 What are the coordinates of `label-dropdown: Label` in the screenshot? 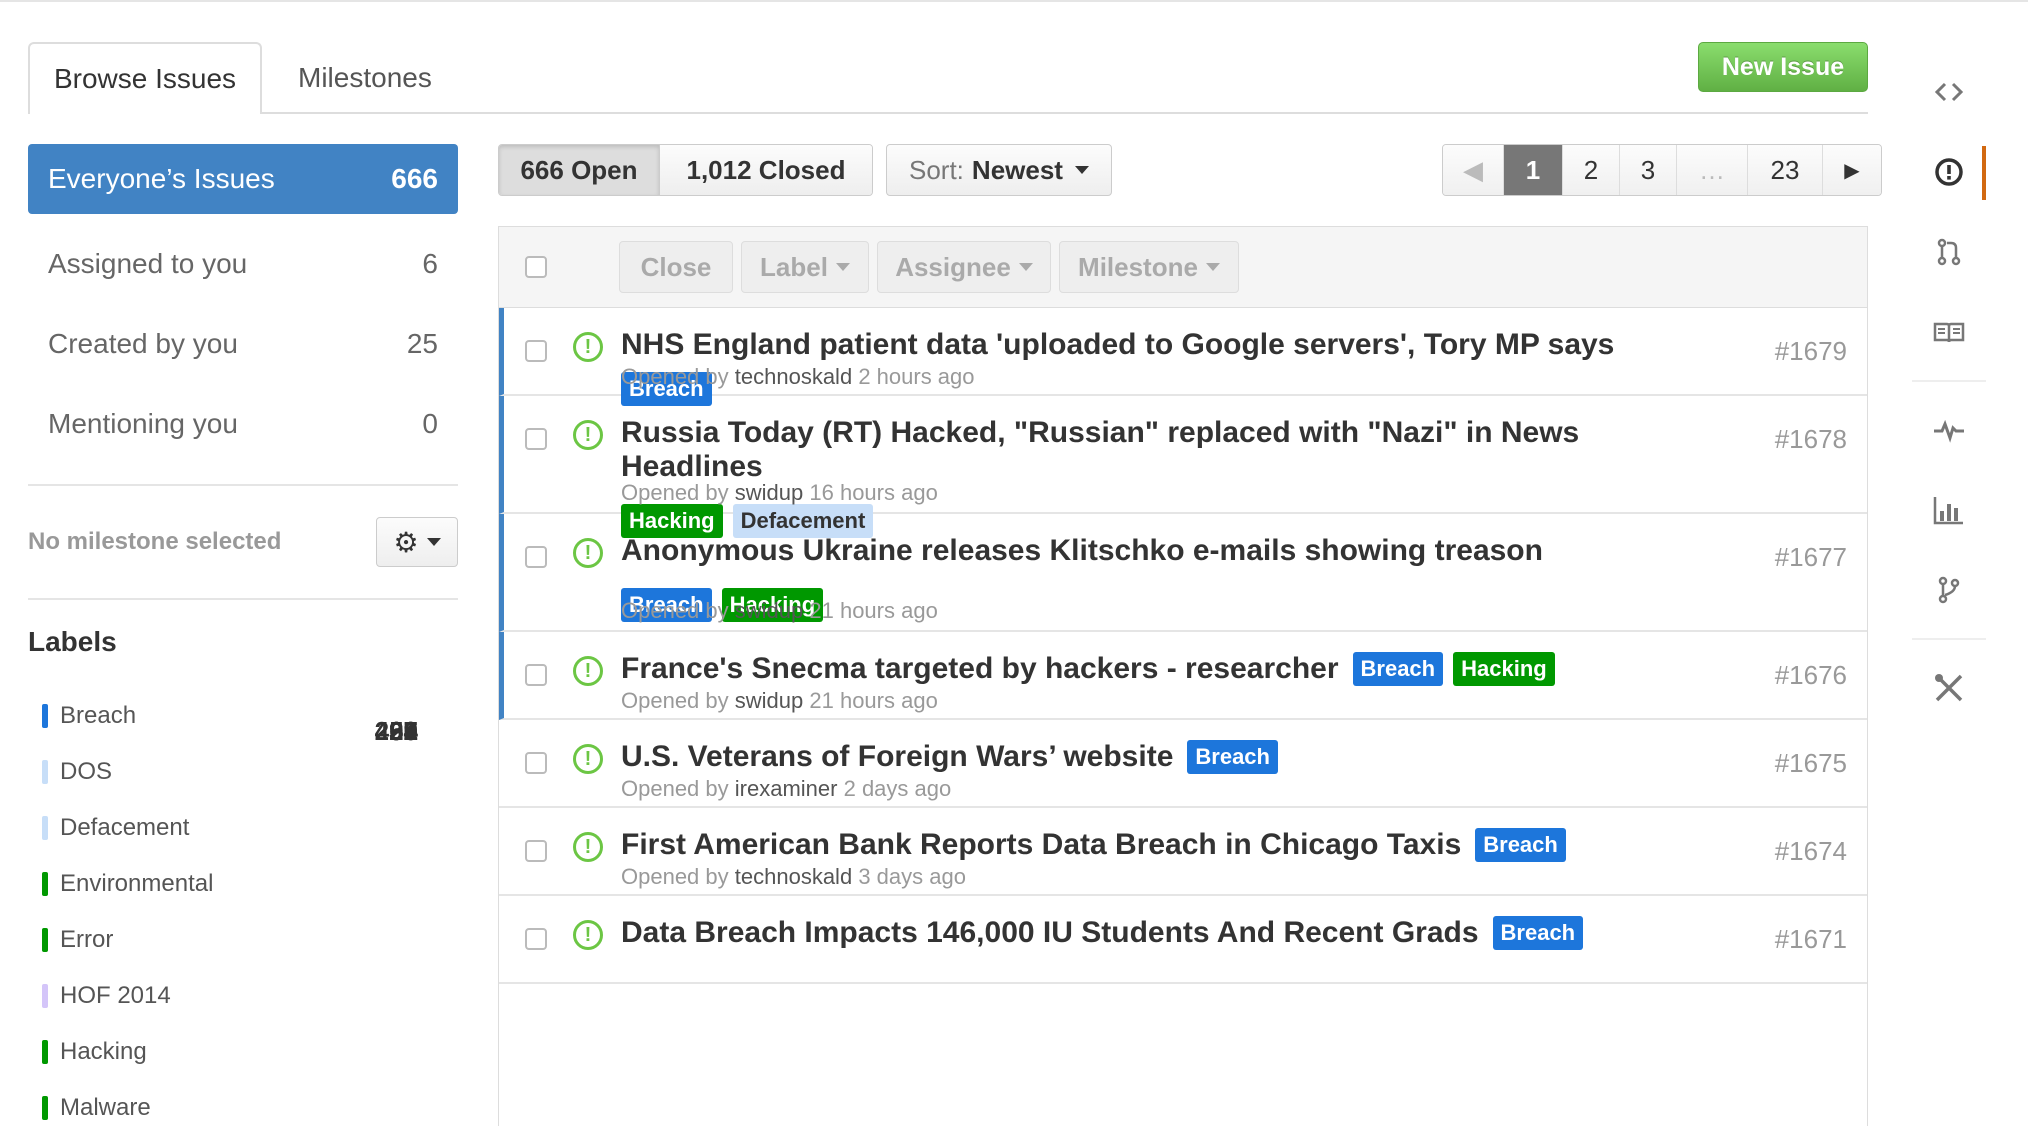 It's located at (805, 267).